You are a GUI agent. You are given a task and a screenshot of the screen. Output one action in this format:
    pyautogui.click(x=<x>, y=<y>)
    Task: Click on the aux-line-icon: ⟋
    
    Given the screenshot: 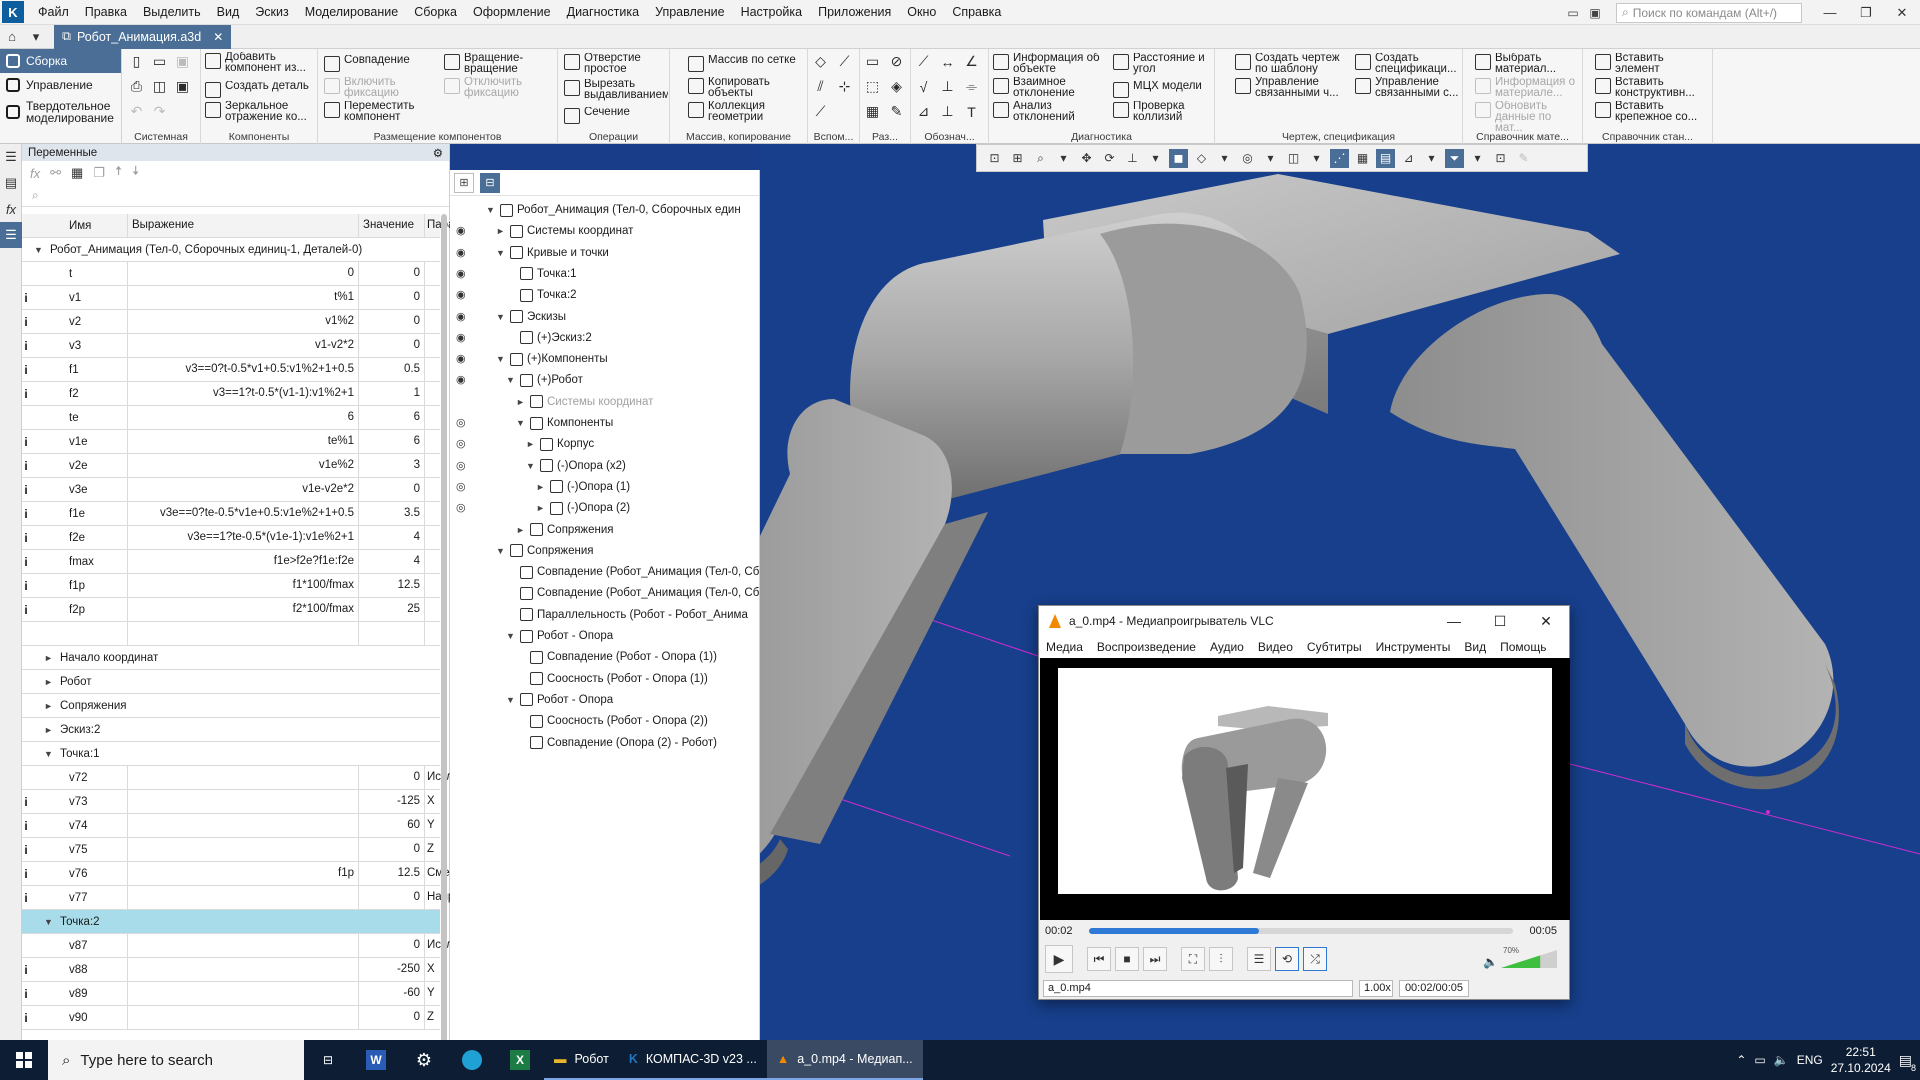 What is the action you would take?
    pyautogui.click(x=820, y=111)
    